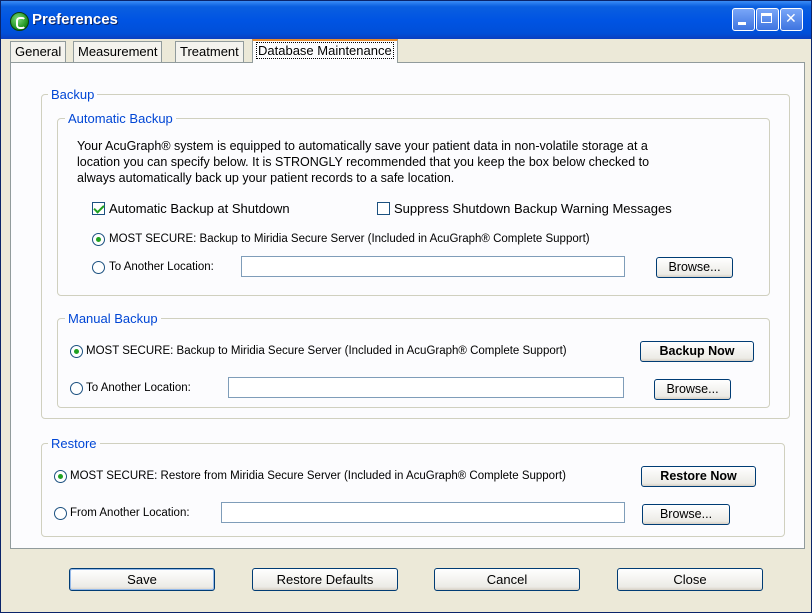 This screenshot has height=613, width=812. What do you see at coordinates (161, 267) in the screenshot?
I see `auto-backup-other-label: To Another Location:` at bounding box center [161, 267].